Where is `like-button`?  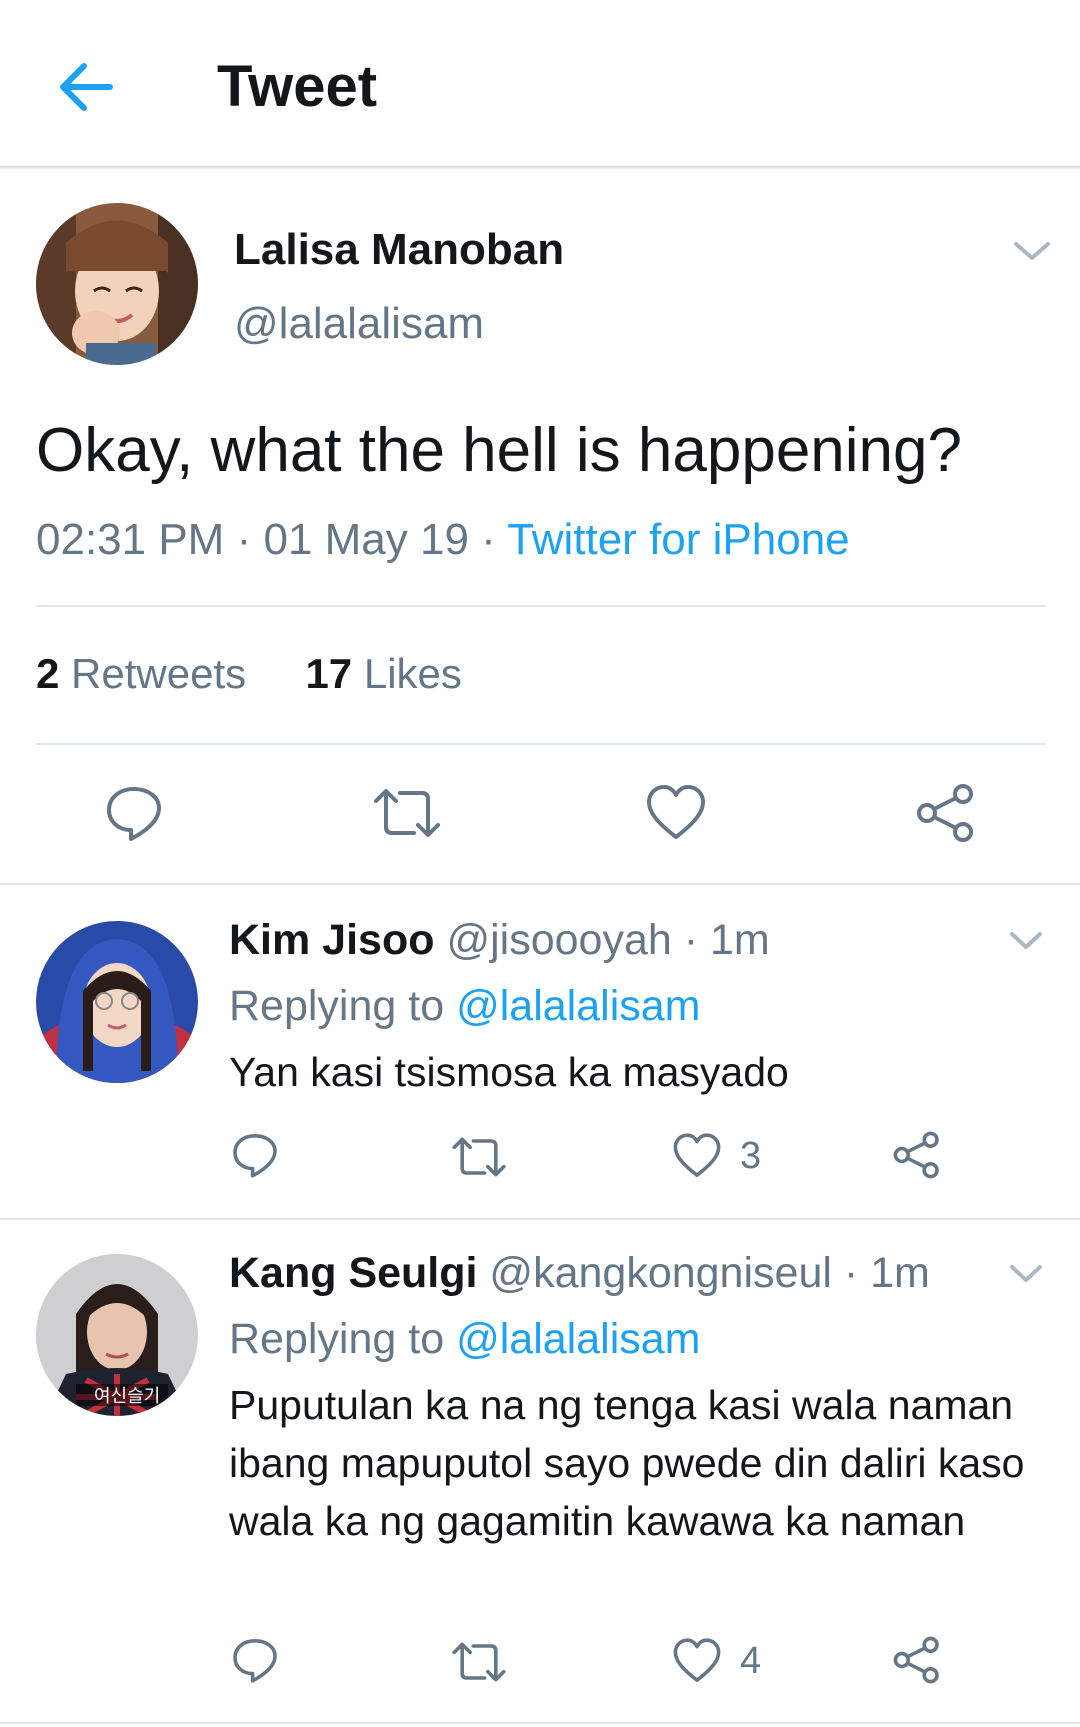 like-button is located at coordinates (676, 813).